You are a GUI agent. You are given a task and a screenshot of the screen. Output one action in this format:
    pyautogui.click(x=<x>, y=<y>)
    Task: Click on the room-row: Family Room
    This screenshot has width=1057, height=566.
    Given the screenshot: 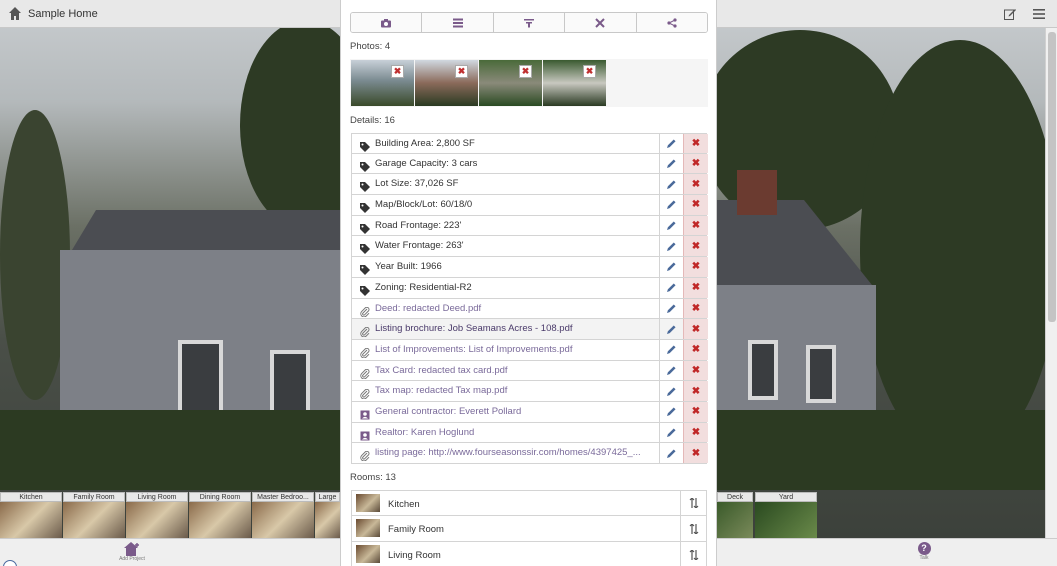 What is the action you would take?
    pyautogui.click(x=529, y=529)
    